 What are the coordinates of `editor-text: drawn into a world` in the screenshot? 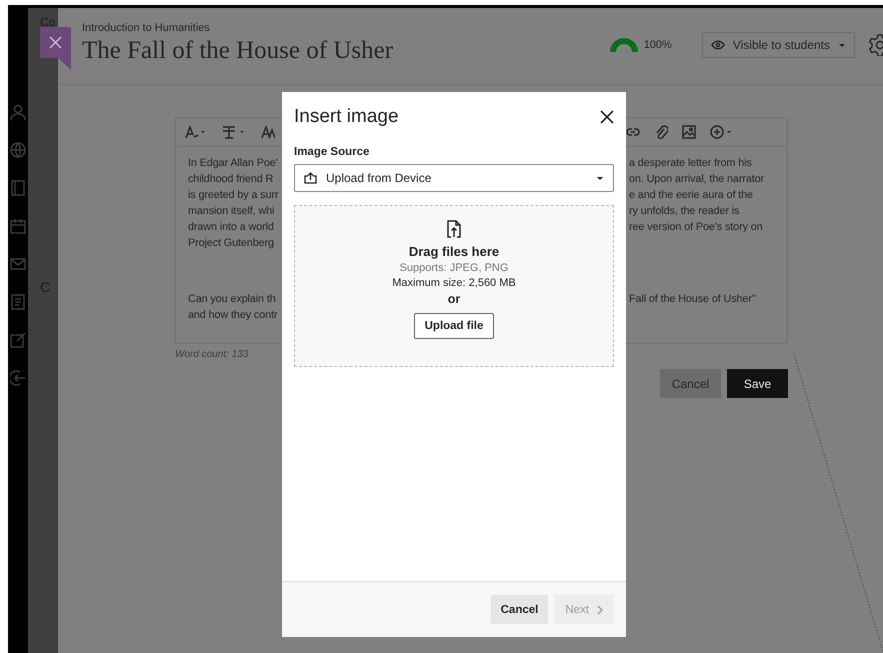 It's located at (231, 227).